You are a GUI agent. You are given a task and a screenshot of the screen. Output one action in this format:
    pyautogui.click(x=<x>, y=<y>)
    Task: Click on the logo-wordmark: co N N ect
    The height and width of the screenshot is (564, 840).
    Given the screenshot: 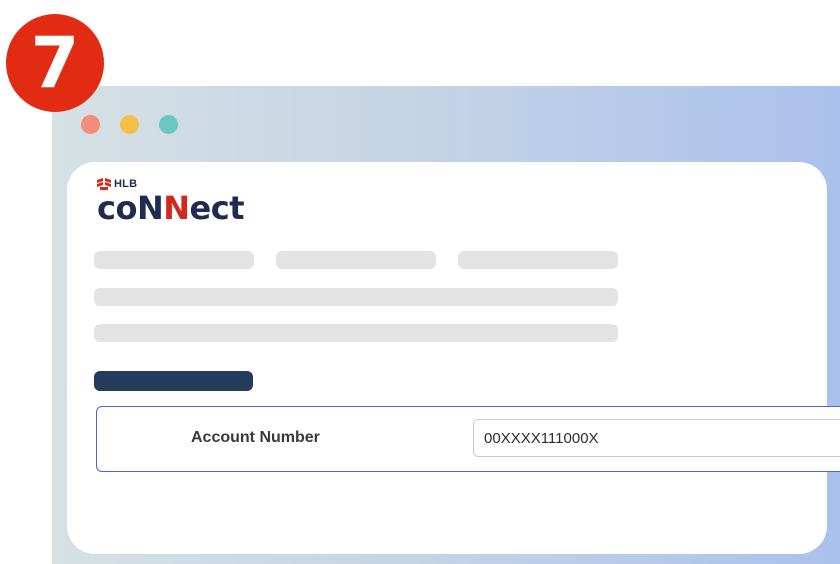 What is the action you would take?
    pyautogui.click(x=170, y=208)
    